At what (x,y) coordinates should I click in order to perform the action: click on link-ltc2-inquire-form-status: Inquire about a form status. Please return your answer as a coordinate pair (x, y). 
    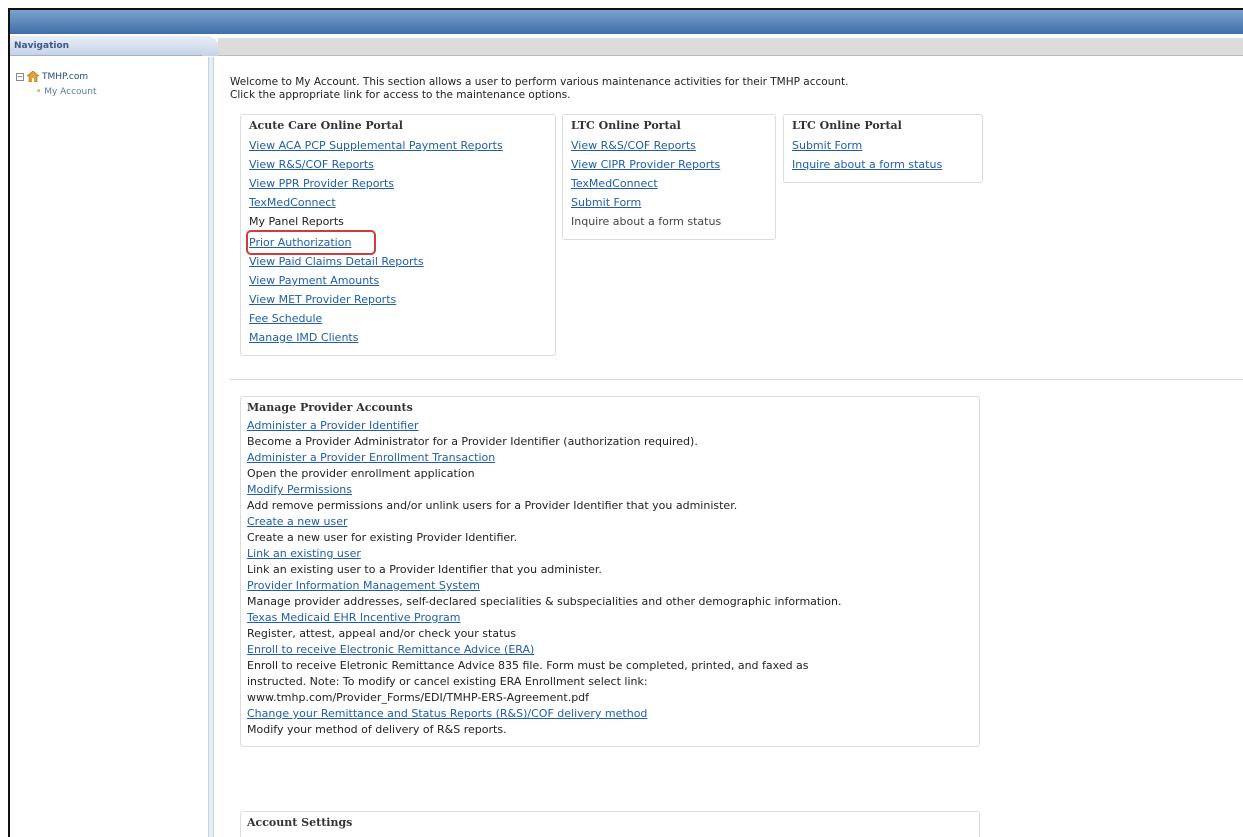
    Looking at the image, I should click on (883, 164).